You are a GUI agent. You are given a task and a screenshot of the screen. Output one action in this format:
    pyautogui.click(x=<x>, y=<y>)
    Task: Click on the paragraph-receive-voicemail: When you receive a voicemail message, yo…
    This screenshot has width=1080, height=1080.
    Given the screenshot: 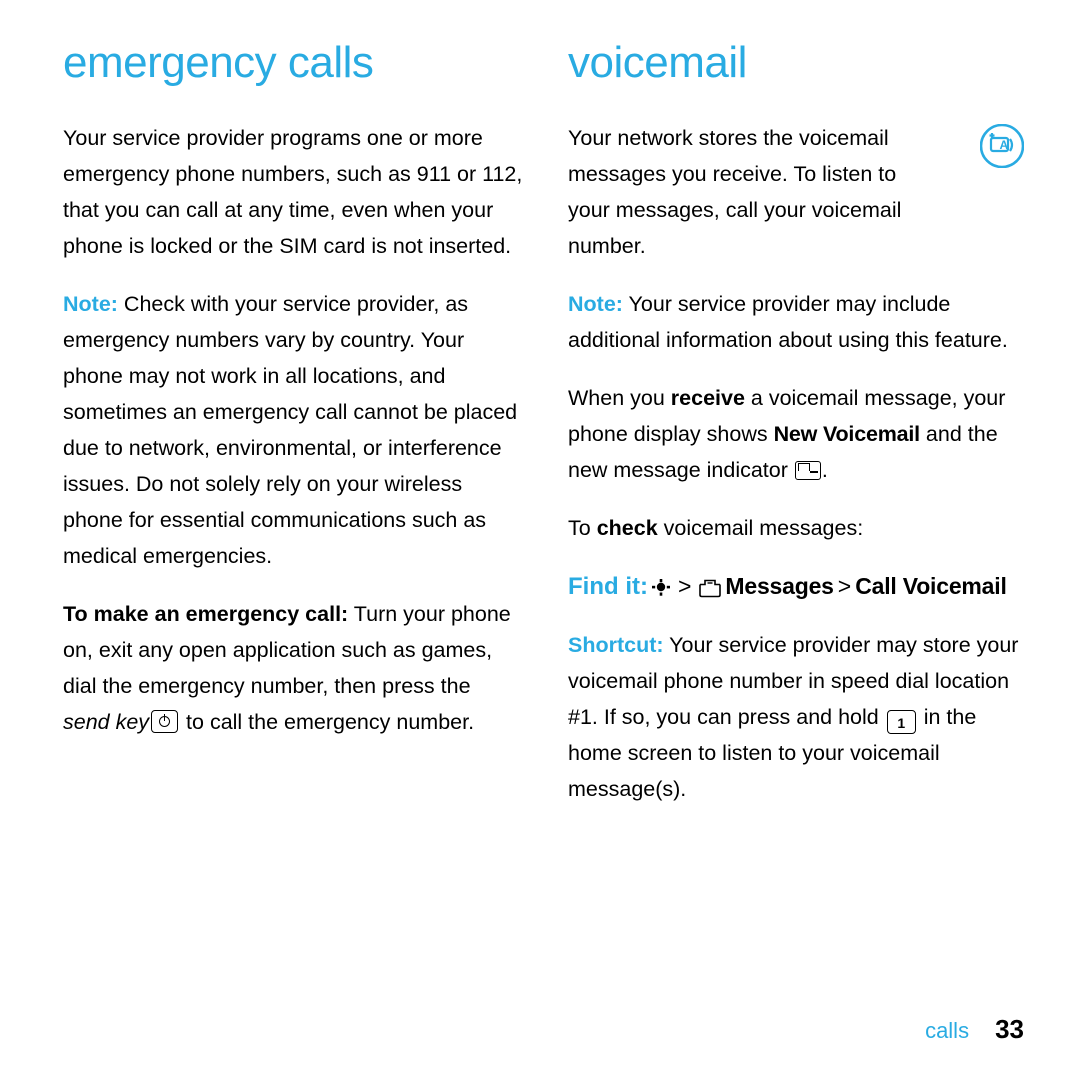 What is the action you would take?
    pyautogui.click(x=802, y=434)
    